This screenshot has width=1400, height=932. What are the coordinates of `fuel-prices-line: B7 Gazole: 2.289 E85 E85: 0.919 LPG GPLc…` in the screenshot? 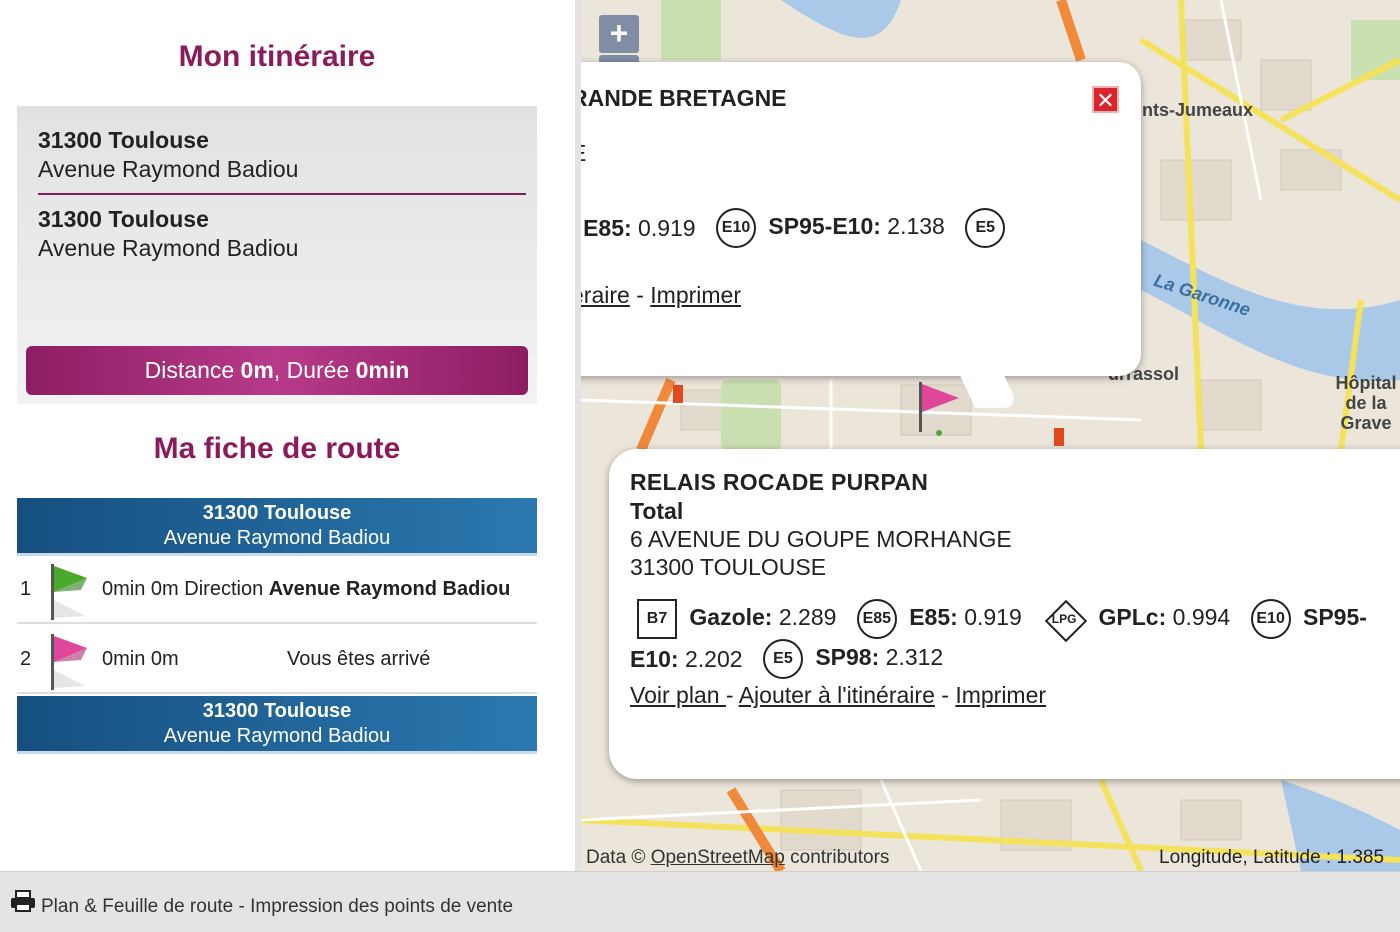 It's located at (1002, 619).